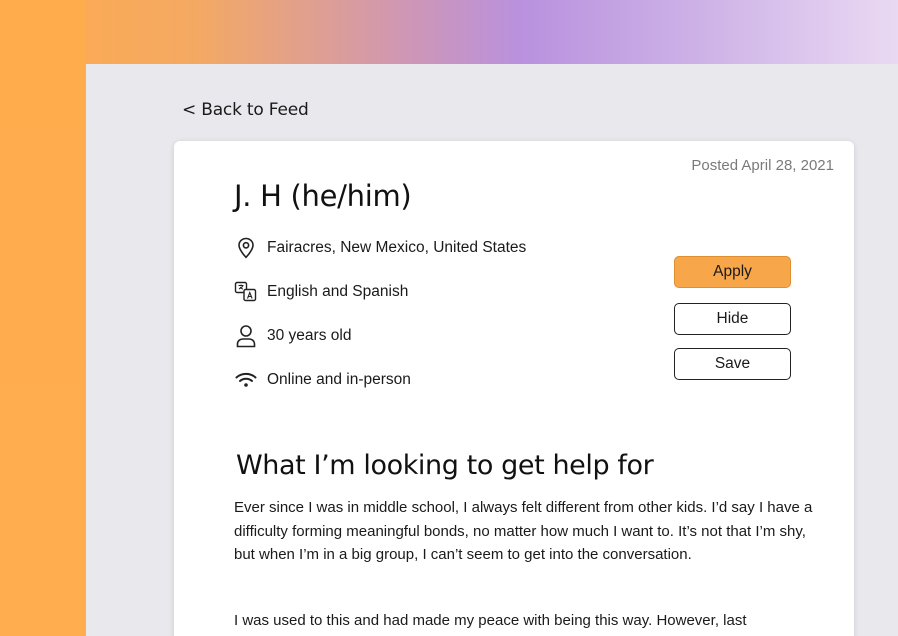 This screenshot has height=636, width=898. I want to click on wifi-icon, so click(246, 380).